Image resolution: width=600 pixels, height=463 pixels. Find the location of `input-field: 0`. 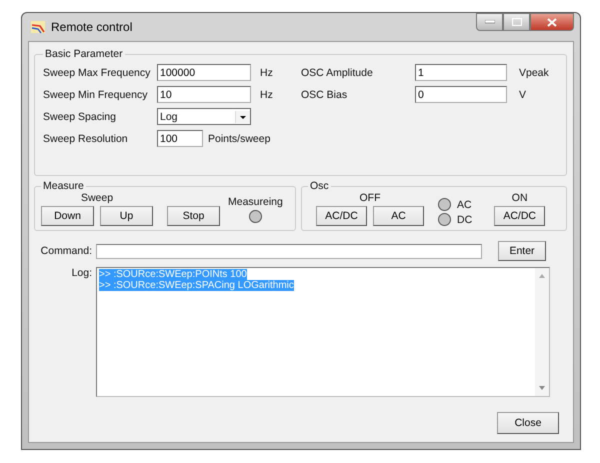

input-field: 0 is located at coordinates (461, 94).